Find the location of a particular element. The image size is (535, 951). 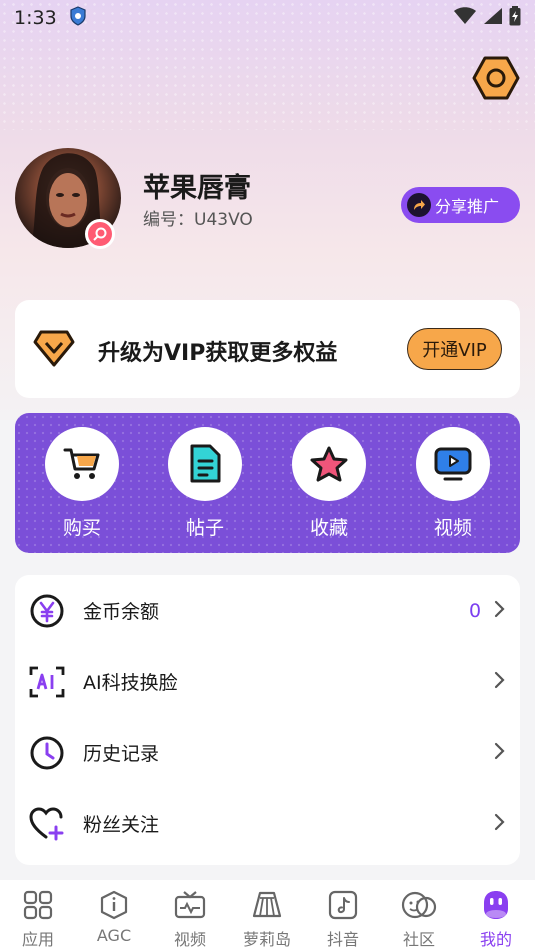

community-icon is located at coordinates (419, 905).